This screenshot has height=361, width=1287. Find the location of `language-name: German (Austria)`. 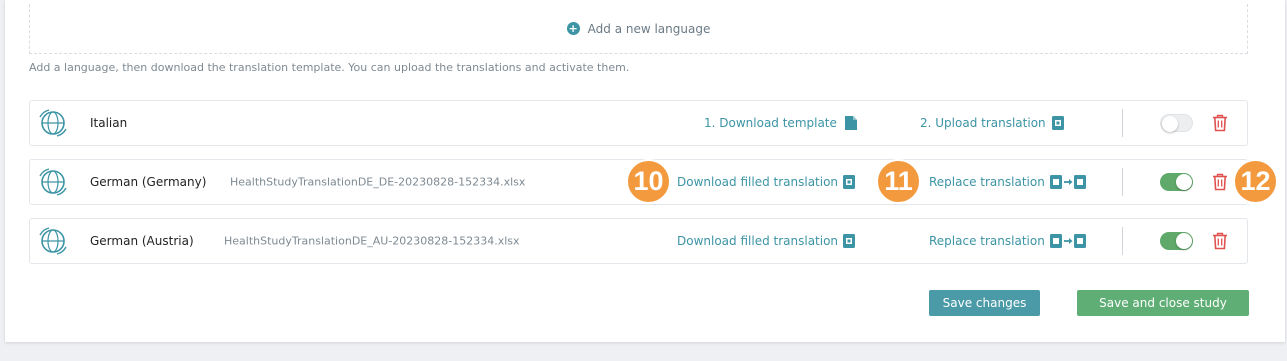

language-name: German (Austria) is located at coordinates (142, 241).